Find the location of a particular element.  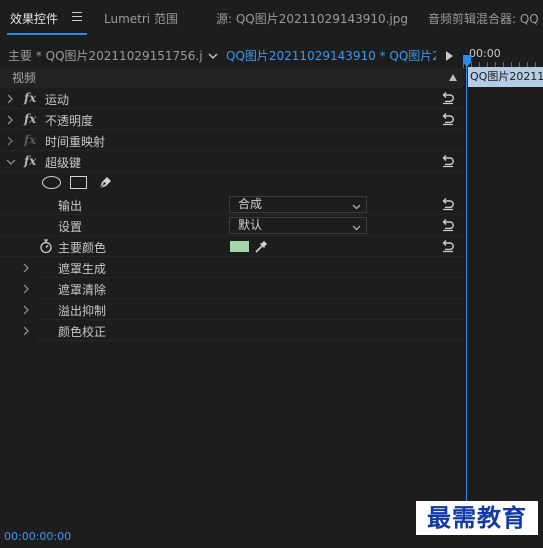

effect-row-time-remapping: fx 时间重映射 is located at coordinates (231, 140).